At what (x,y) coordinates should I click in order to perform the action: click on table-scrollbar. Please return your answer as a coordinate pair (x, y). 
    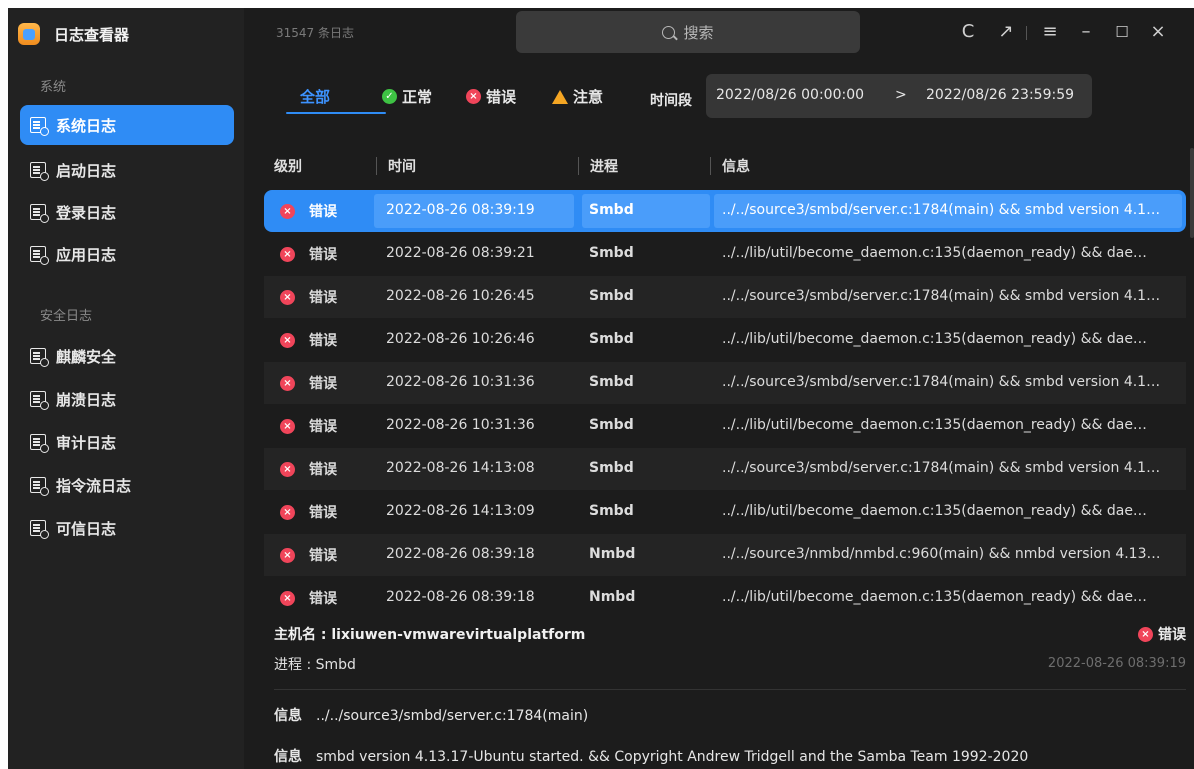
    Looking at the image, I should click on (1192, 193).